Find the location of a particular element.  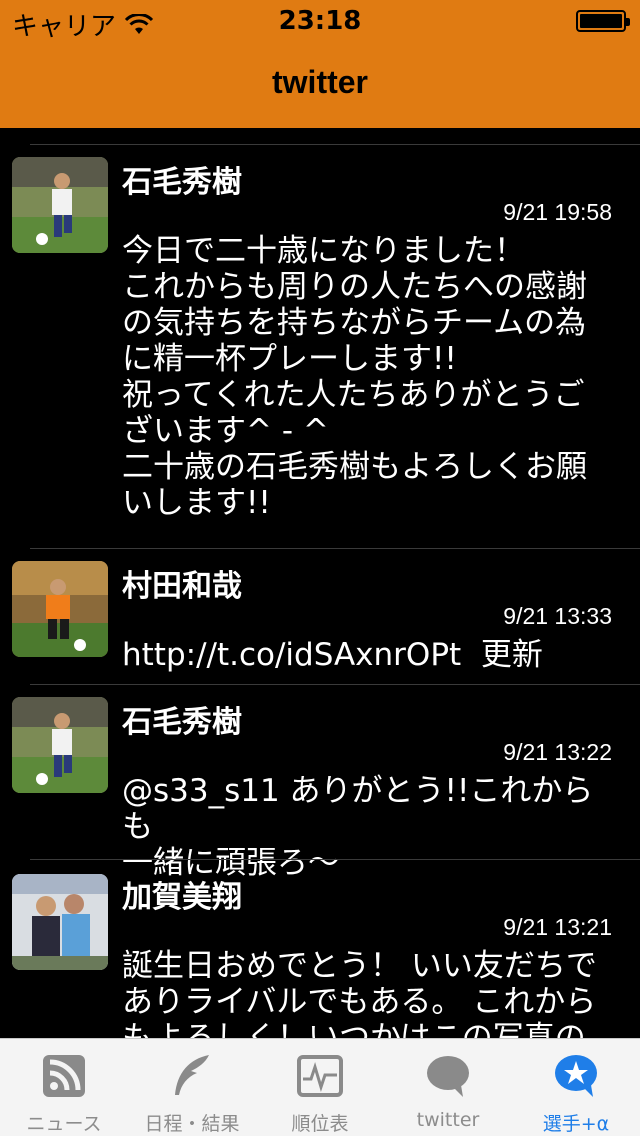

battery-icon is located at coordinates (603, 21).